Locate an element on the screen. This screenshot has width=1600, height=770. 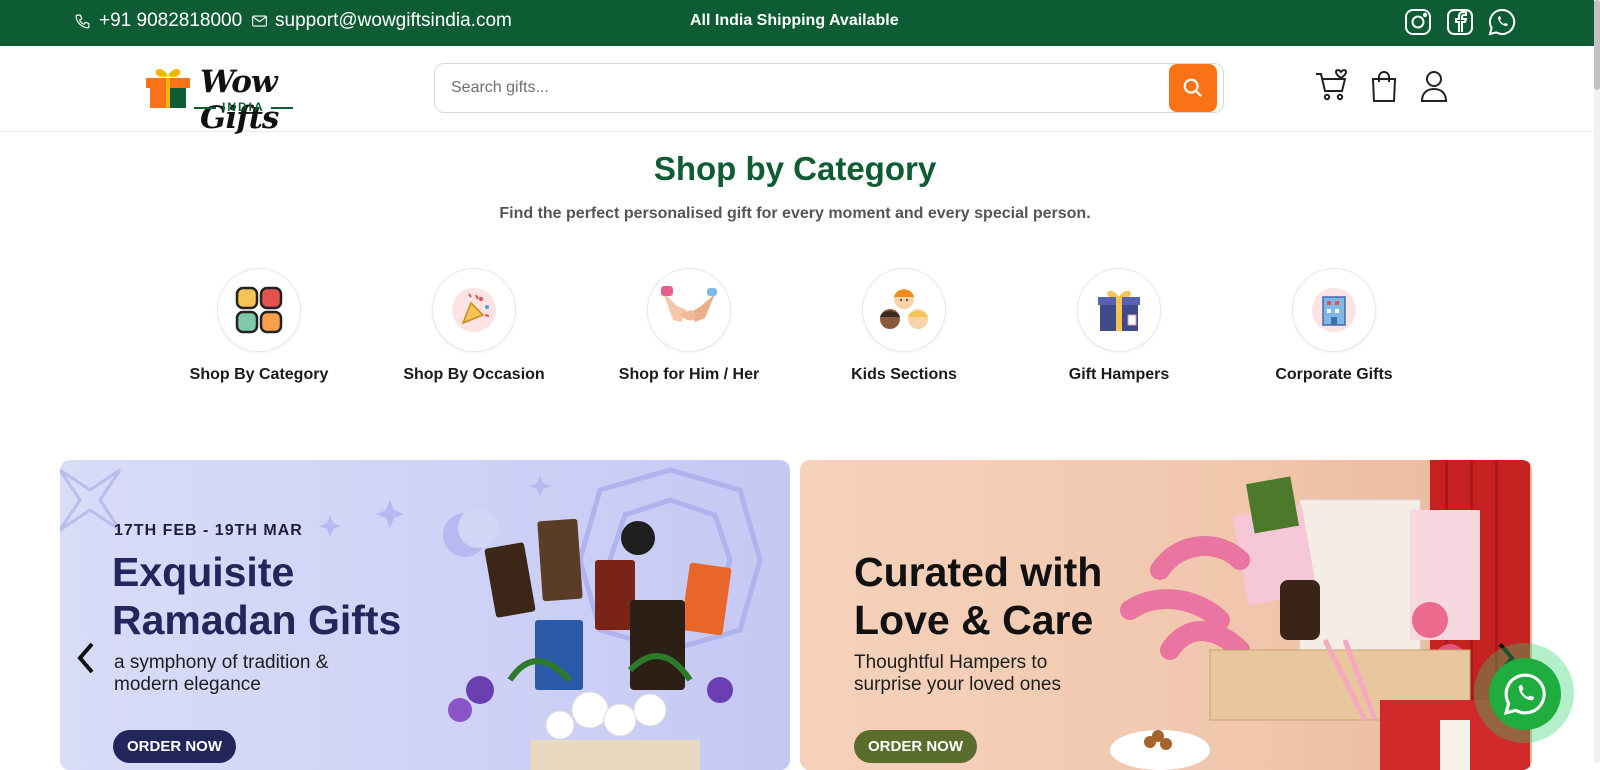
wishlist-cart-icon is located at coordinates (1332, 86).